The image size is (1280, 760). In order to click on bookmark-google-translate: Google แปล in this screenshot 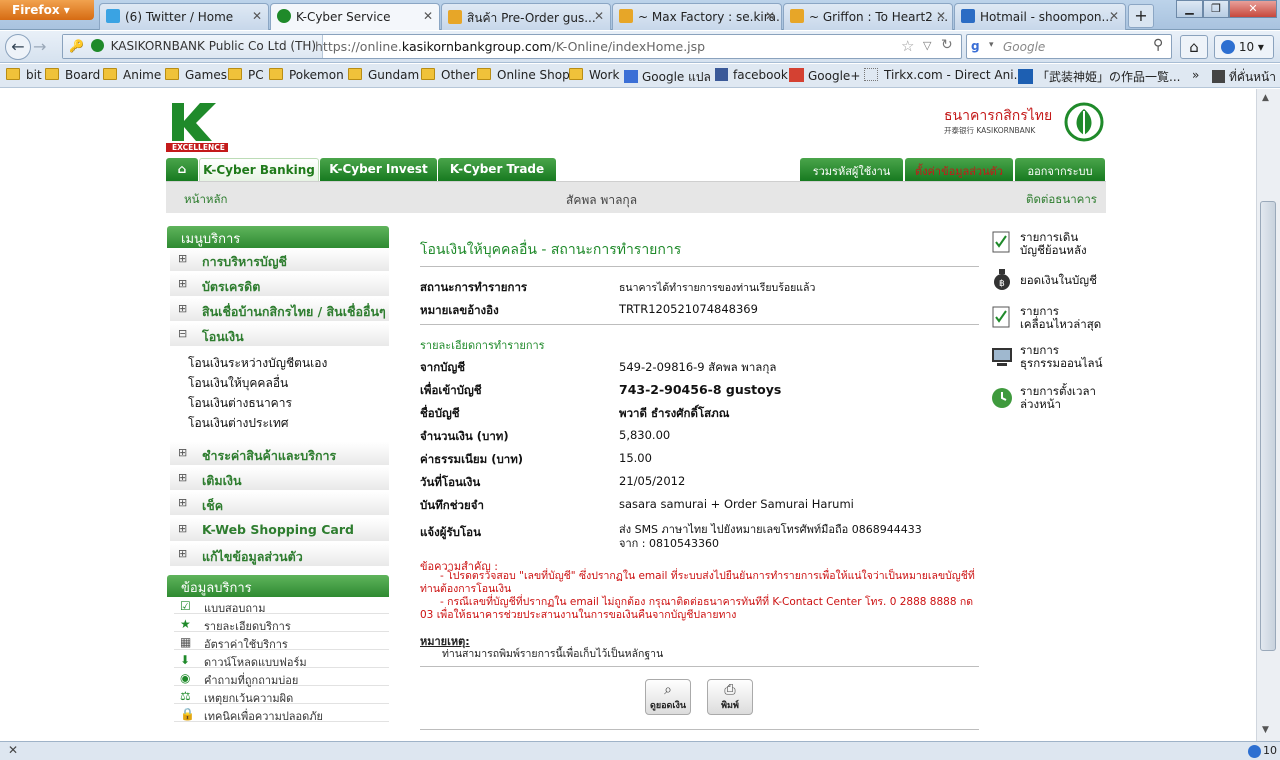, I will do `click(667, 77)`.